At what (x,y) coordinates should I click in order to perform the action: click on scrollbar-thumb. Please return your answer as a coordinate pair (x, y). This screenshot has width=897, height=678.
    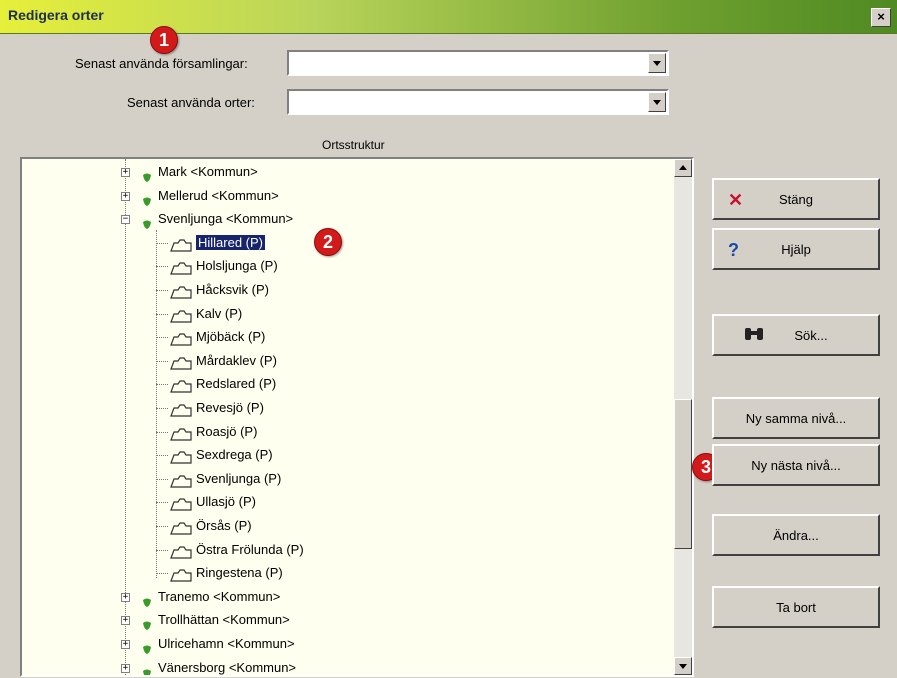
    Looking at the image, I should click on (683, 474).